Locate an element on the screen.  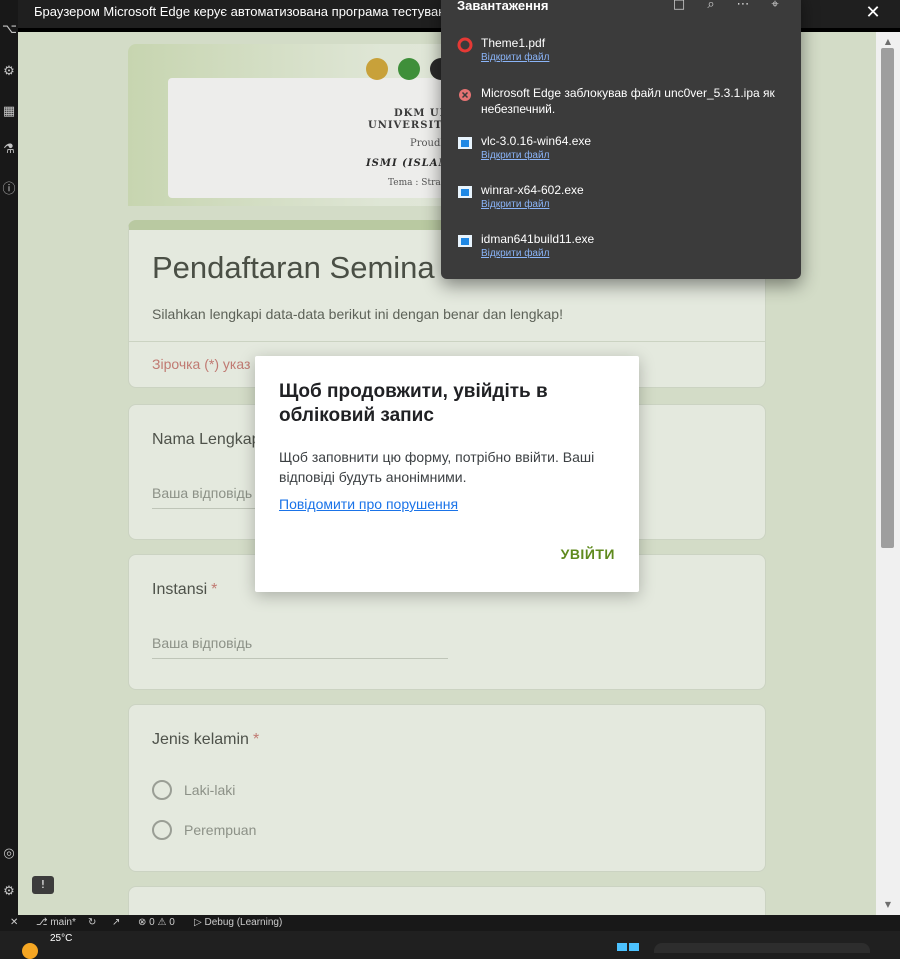
remote-icon: ⓘ is located at coordinates (9, 190).